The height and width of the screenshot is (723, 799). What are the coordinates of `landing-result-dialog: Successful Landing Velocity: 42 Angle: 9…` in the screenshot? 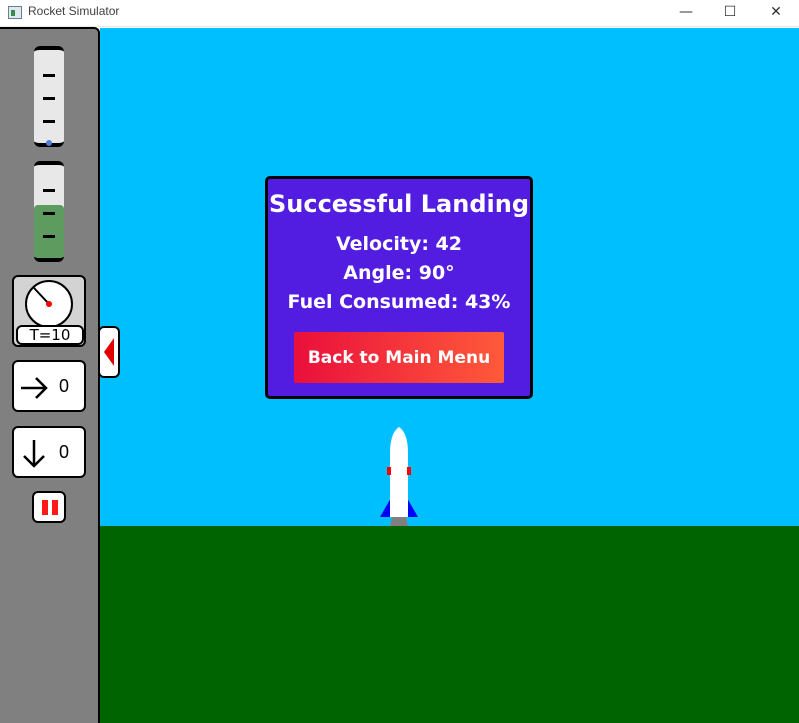 It's located at (399, 287).